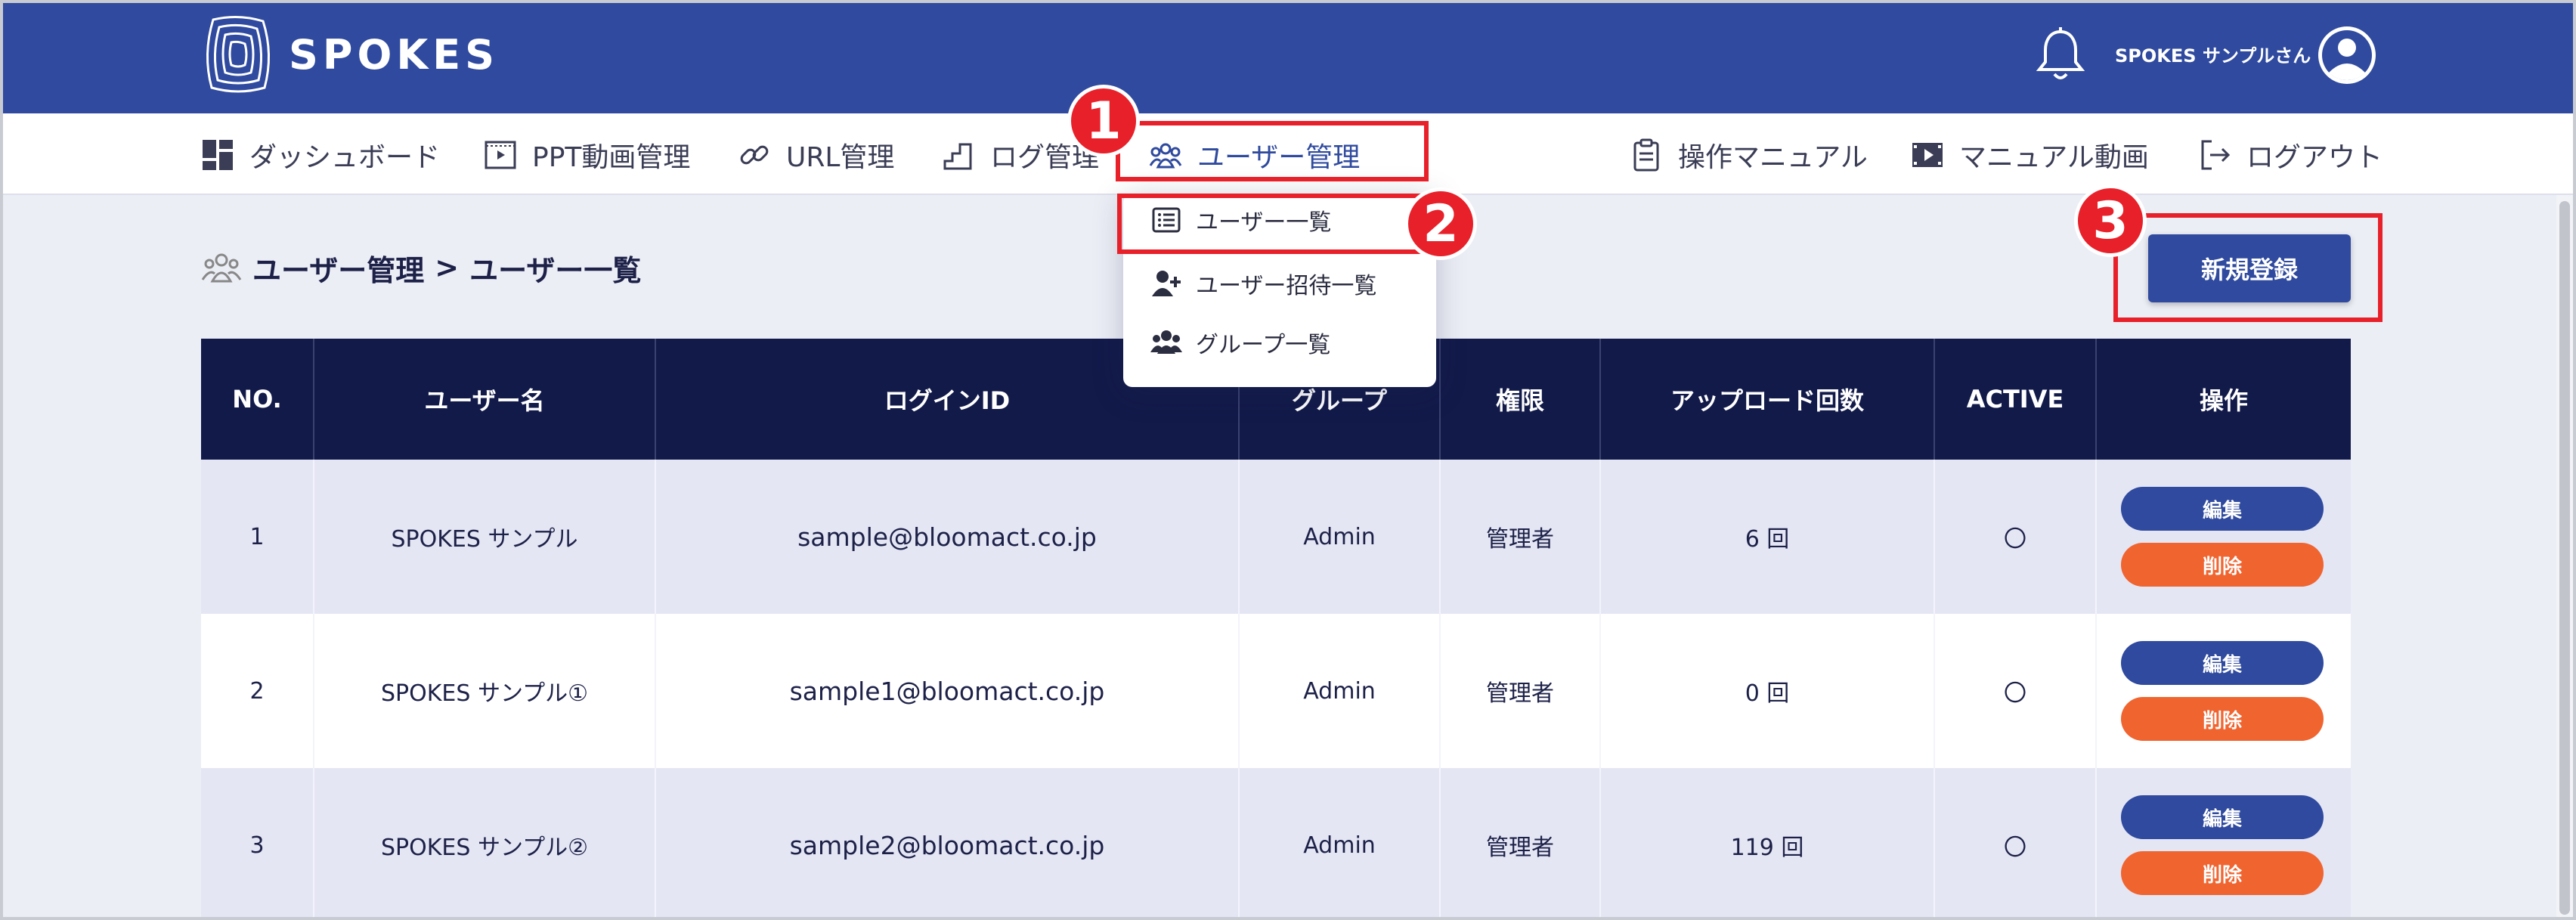  Describe the element at coordinates (394, 55) in the screenshot. I see `logo-text: SPOKES` at that location.